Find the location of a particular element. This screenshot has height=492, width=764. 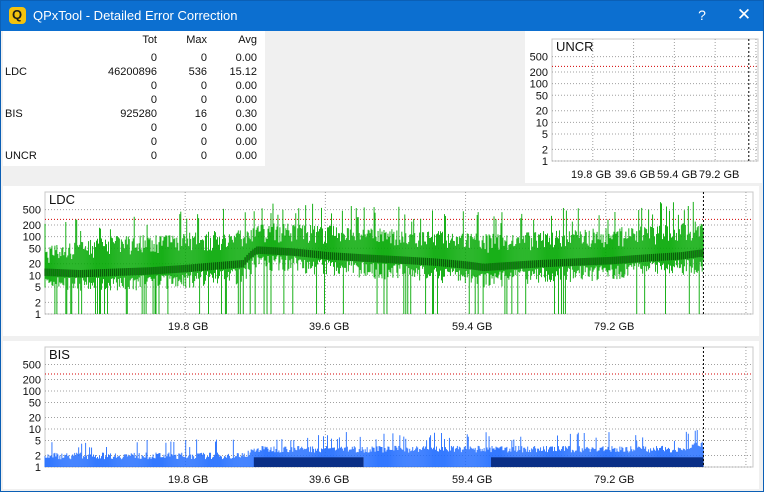

uncr-x-tick: 19.8 GB is located at coordinates (591, 175).